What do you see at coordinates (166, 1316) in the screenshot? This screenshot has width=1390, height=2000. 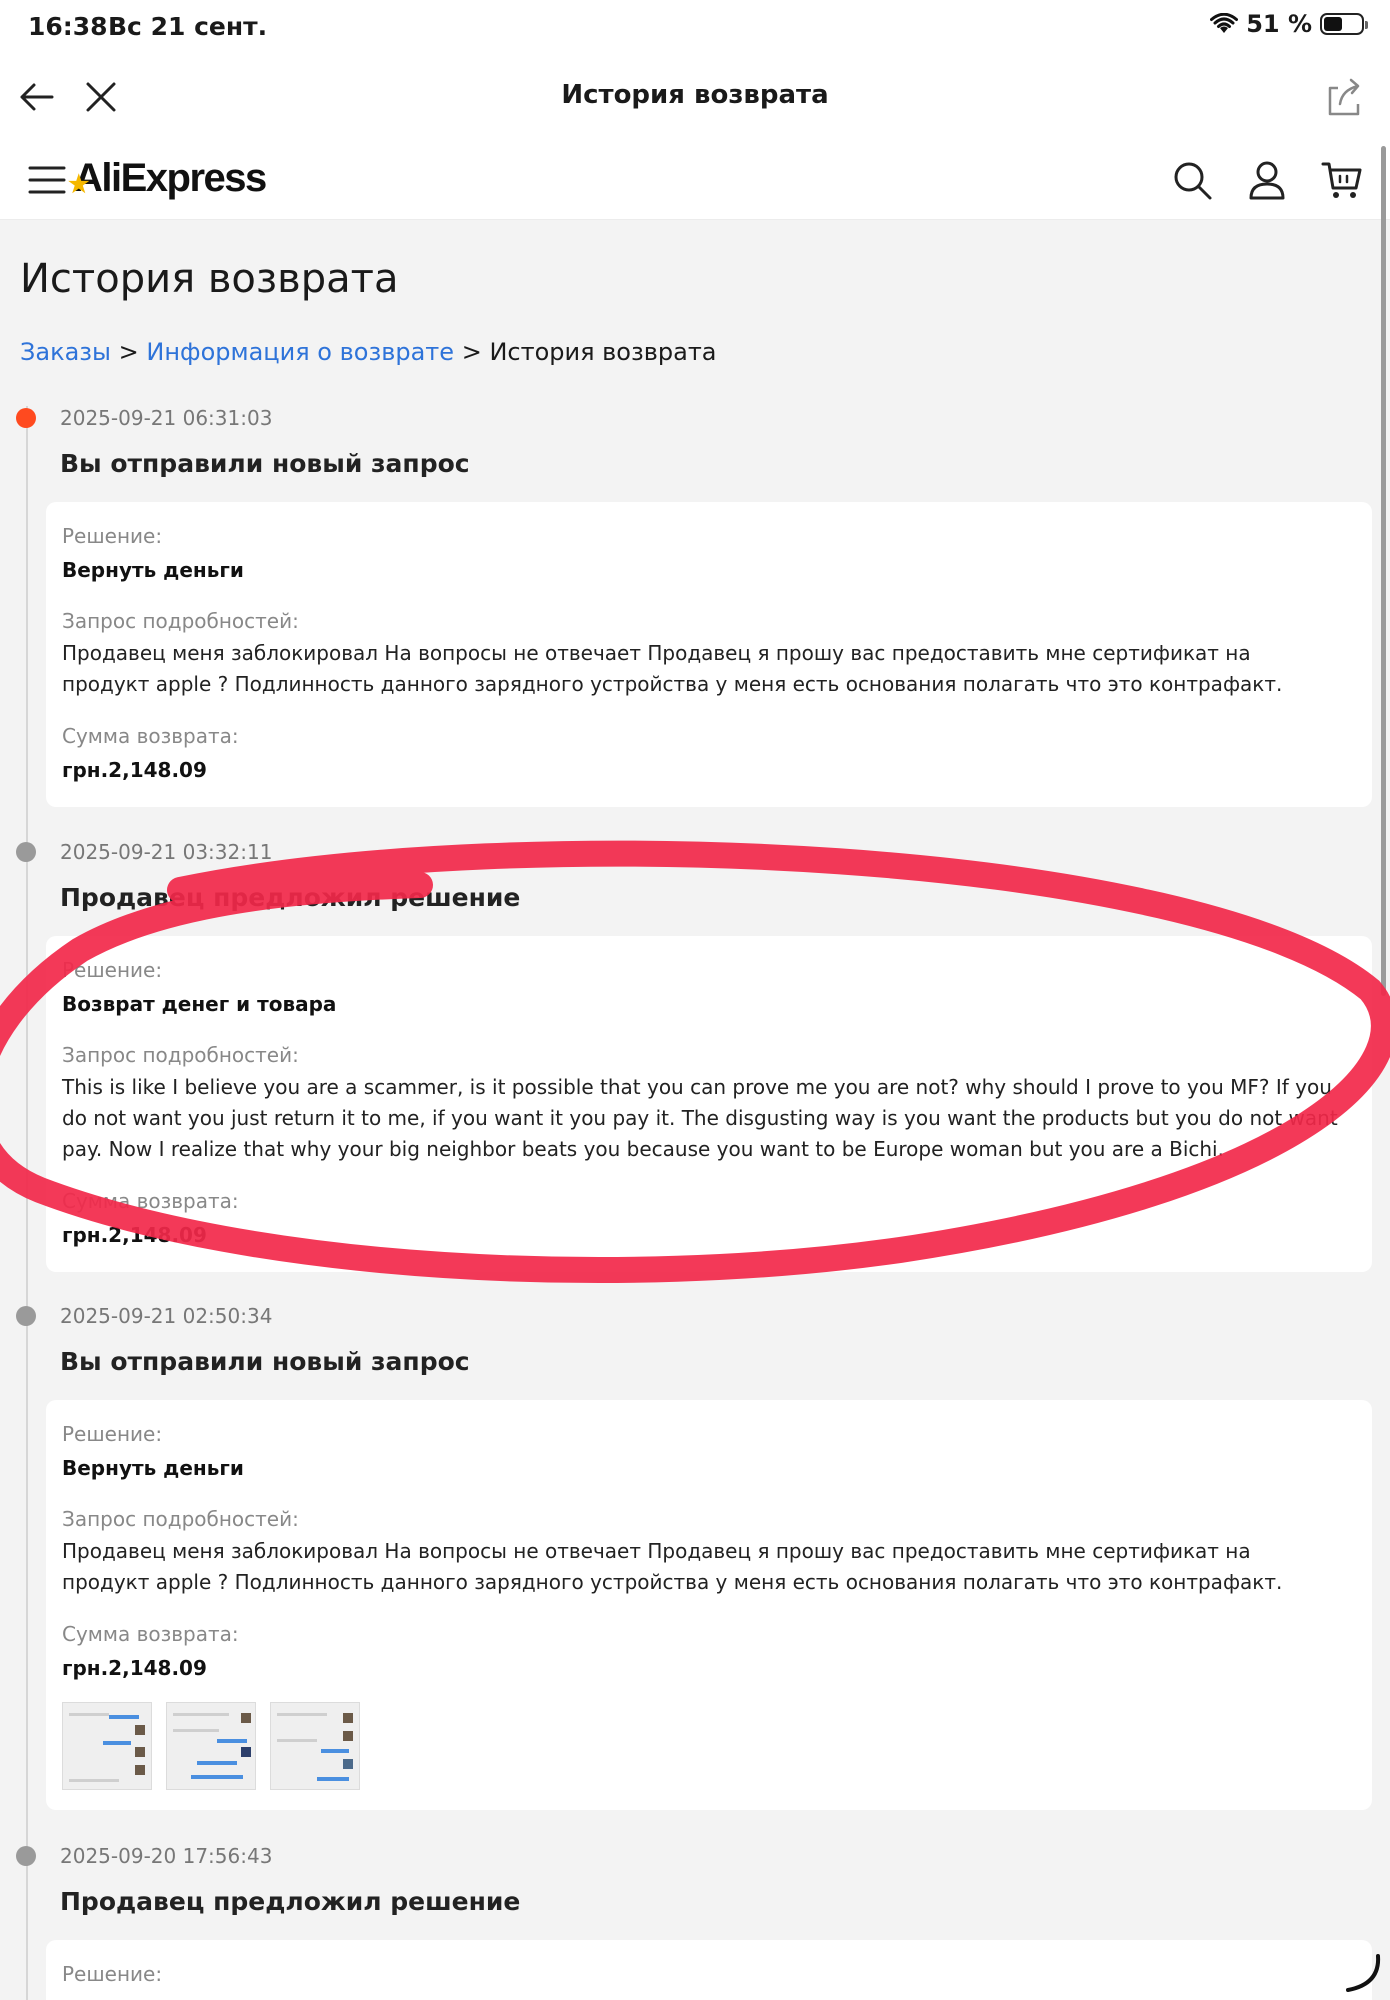 I see `entry-timestamp: 2025-09-21 02:50:34` at bounding box center [166, 1316].